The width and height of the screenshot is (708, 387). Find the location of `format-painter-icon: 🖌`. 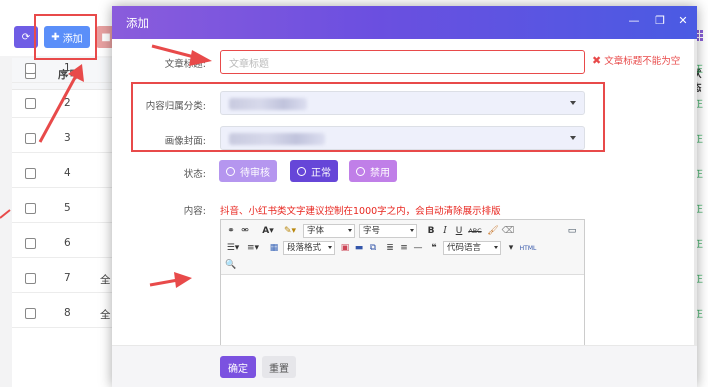

format-painter-icon: 🖌 is located at coordinates (493, 231).